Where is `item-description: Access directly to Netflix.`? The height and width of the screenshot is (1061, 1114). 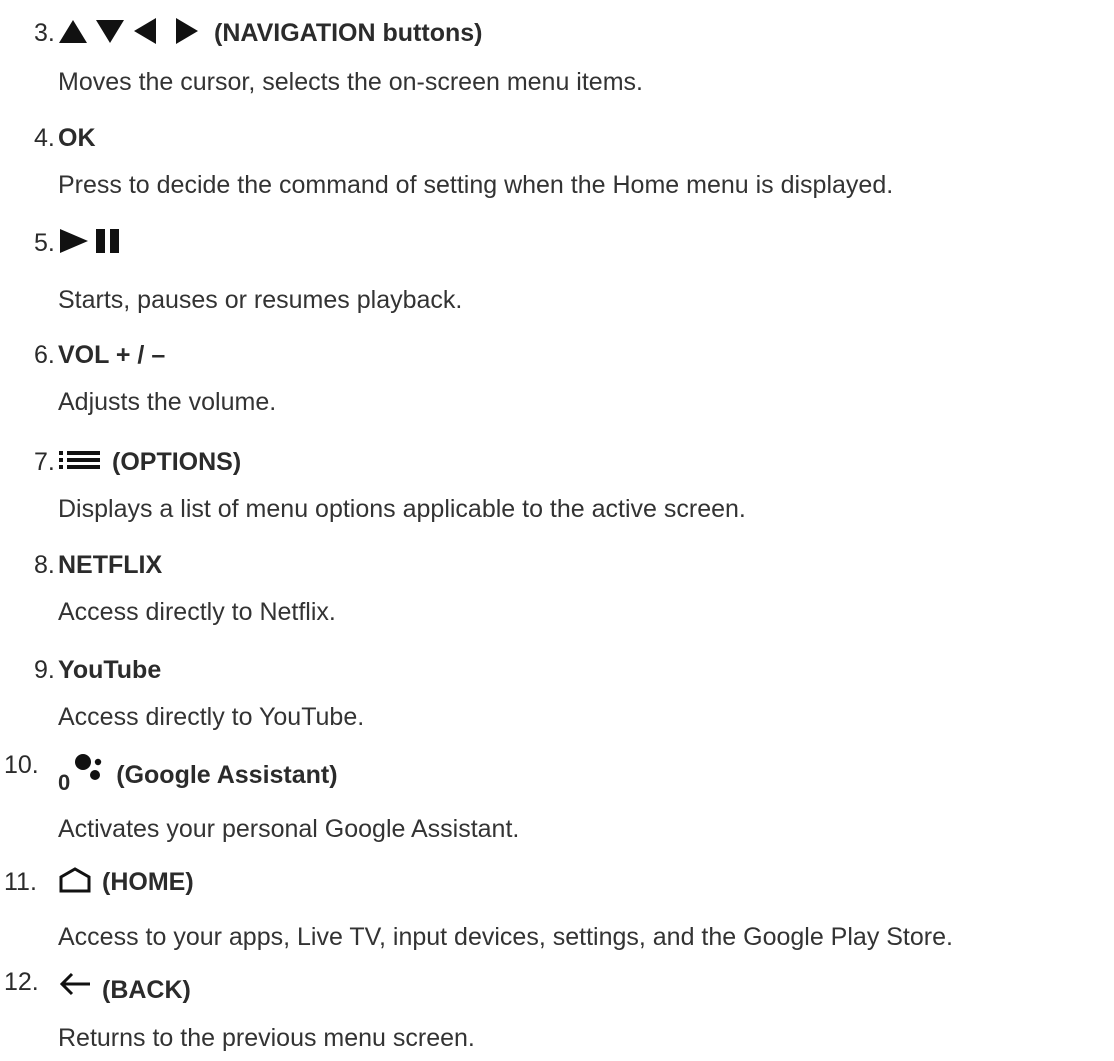 item-description: Access directly to Netflix. is located at coordinates (197, 612).